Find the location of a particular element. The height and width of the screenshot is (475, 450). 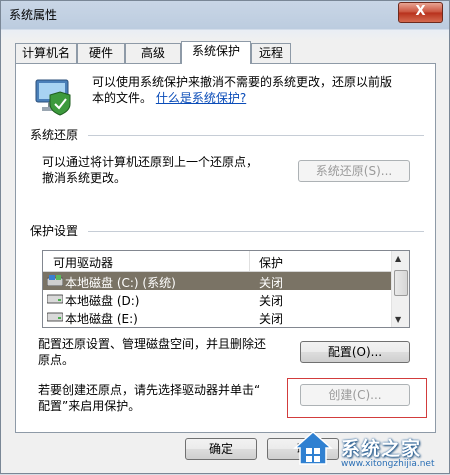

highlight-box is located at coordinates (357, 398).